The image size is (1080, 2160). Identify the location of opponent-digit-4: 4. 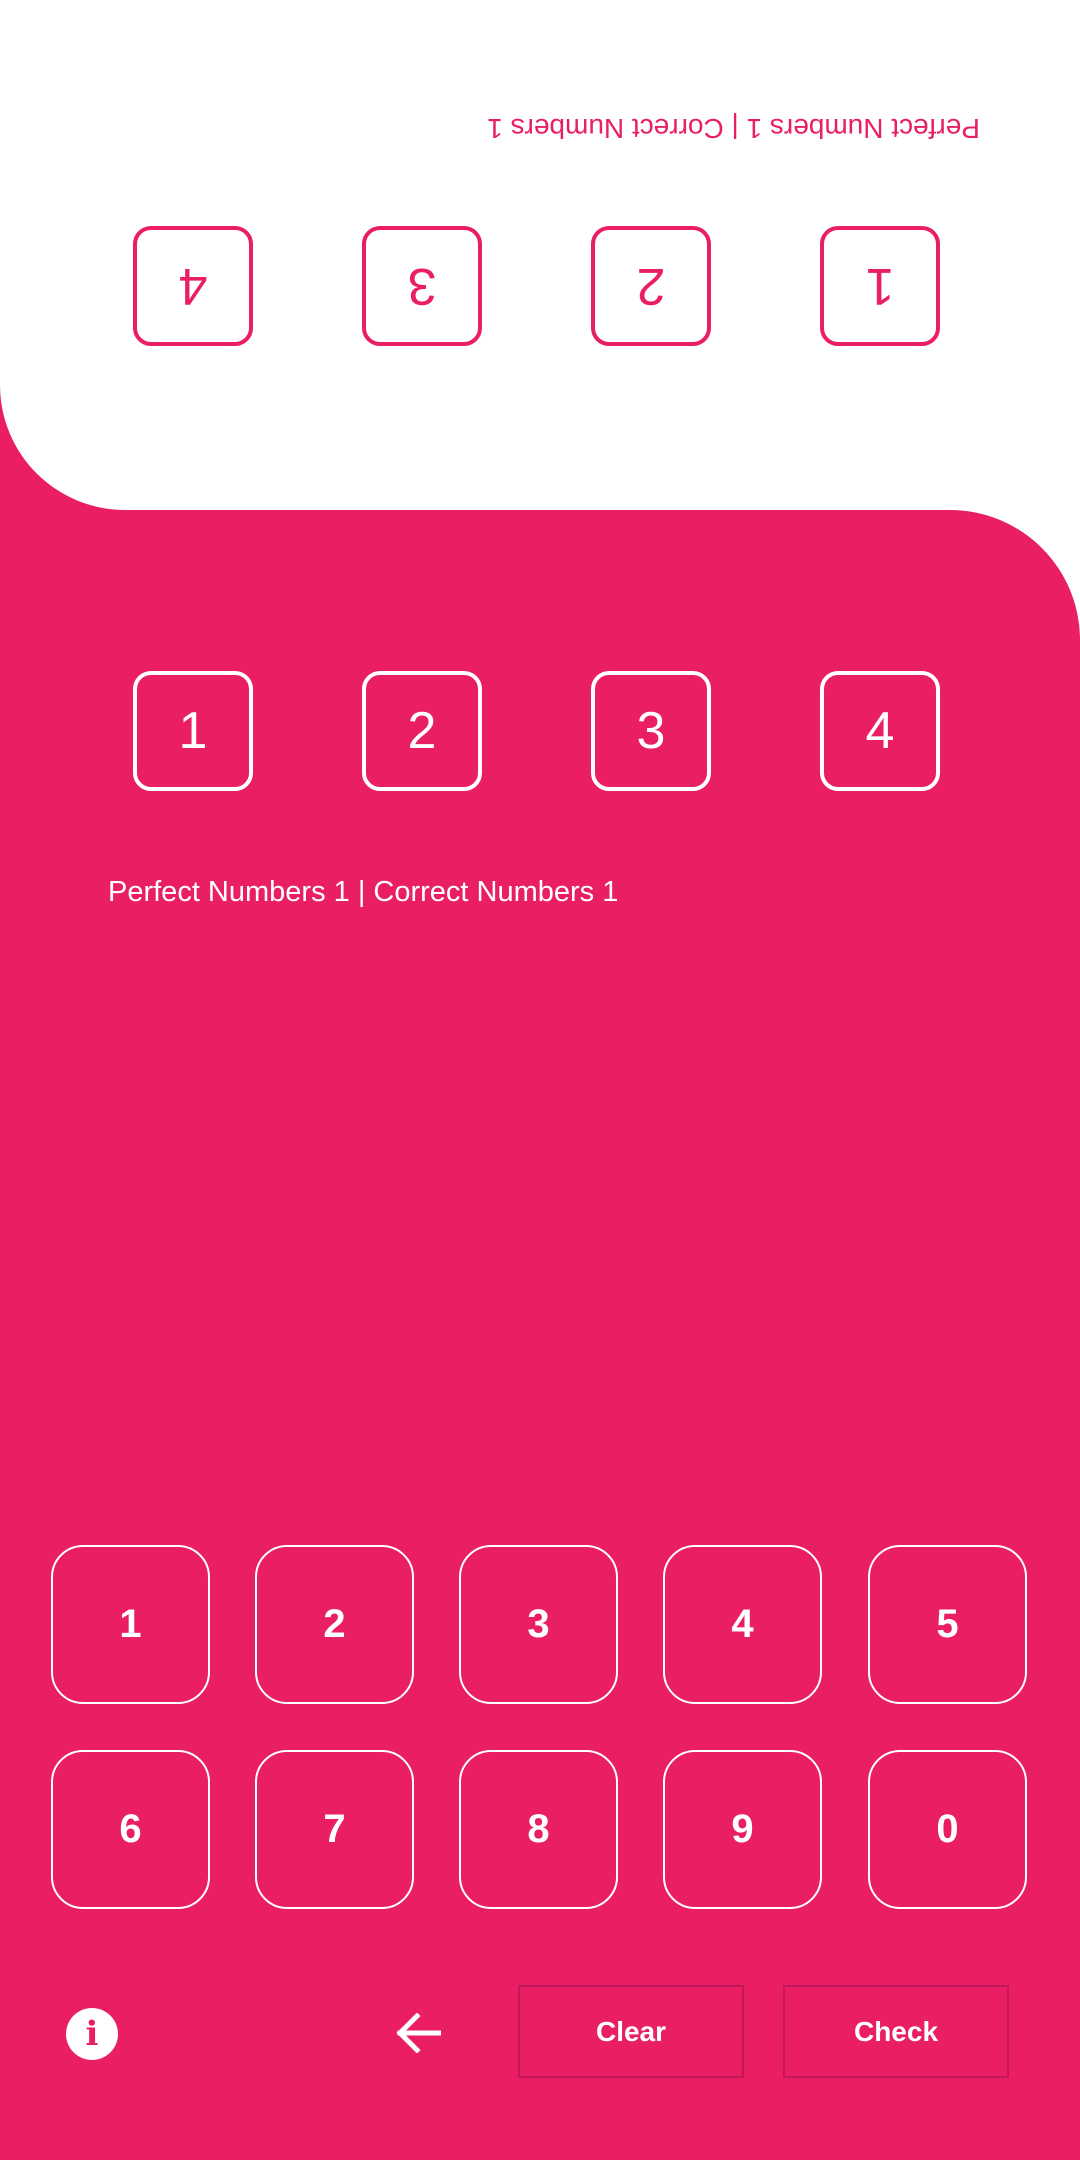
(193, 286).